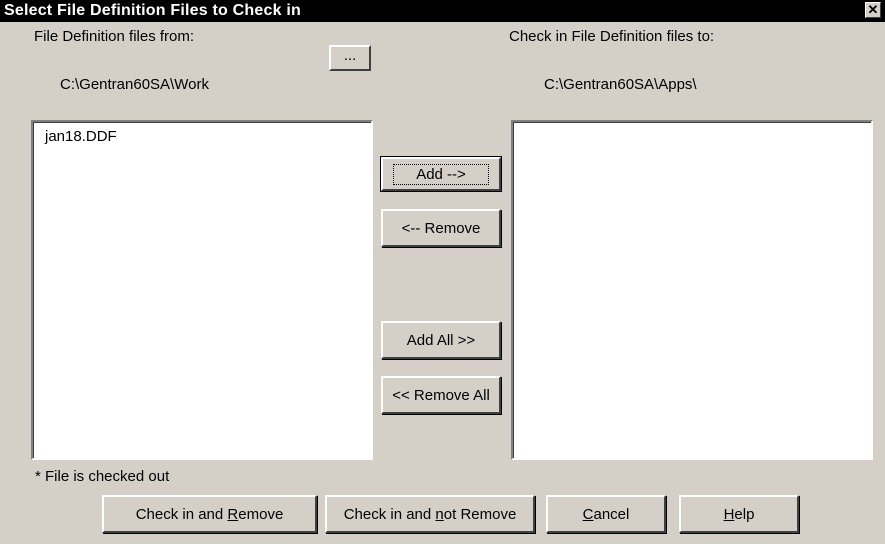 The height and width of the screenshot is (544, 885). What do you see at coordinates (81, 136) in the screenshot?
I see `list-item: jan18.DDF` at bounding box center [81, 136].